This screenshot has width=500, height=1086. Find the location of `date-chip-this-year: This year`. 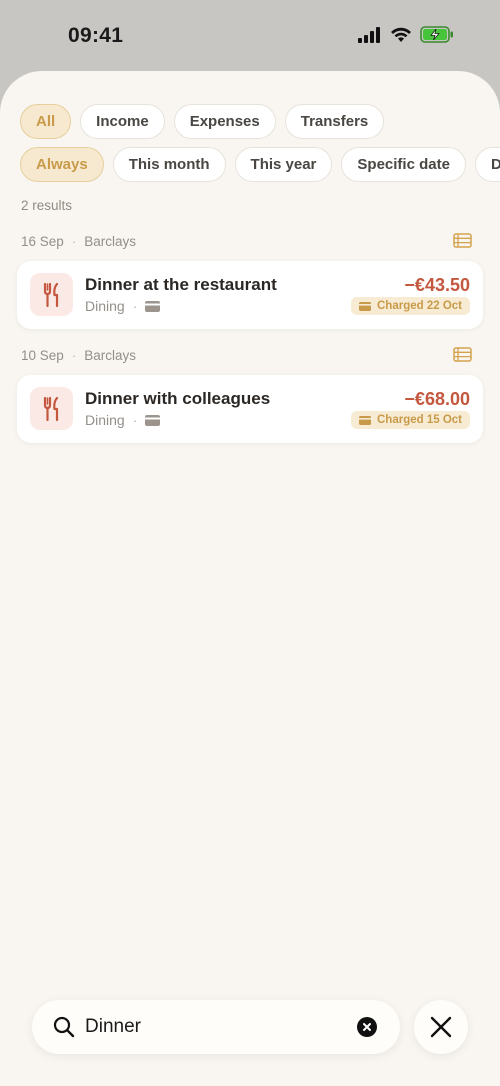

date-chip-this-year: This year is located at coordinates (283, 164).